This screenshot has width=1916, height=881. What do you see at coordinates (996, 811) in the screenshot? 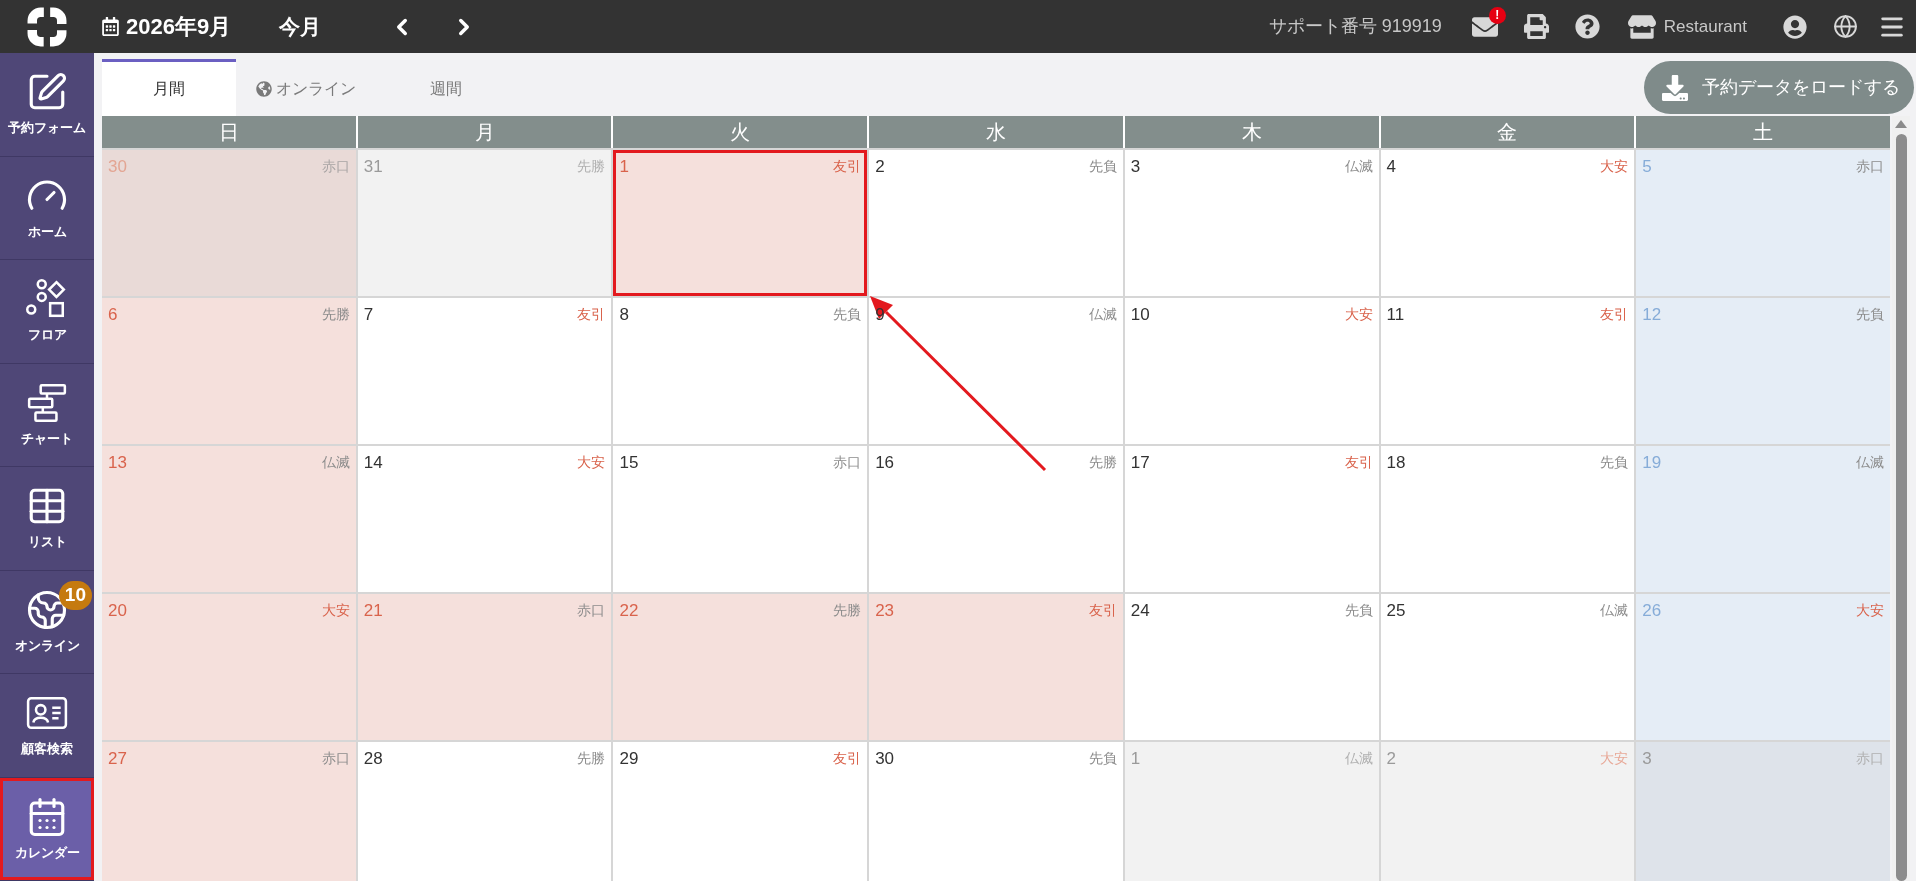
I see `day-cell: 30 先負` at bounding box center [996, 811].